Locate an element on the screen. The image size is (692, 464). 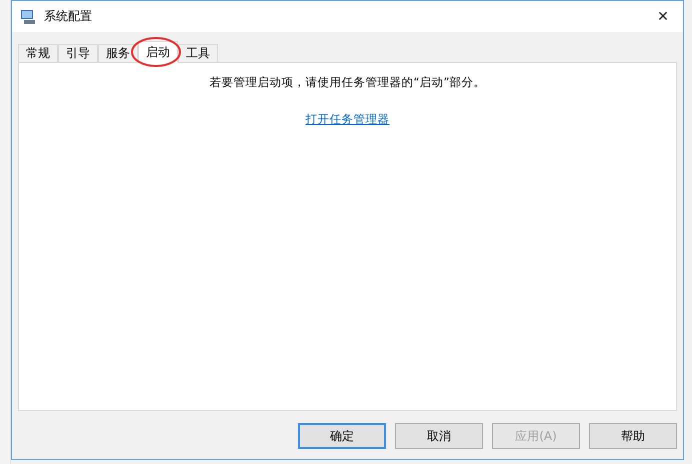
dialog-button: 帮助 is located at coordinates (633, 436).